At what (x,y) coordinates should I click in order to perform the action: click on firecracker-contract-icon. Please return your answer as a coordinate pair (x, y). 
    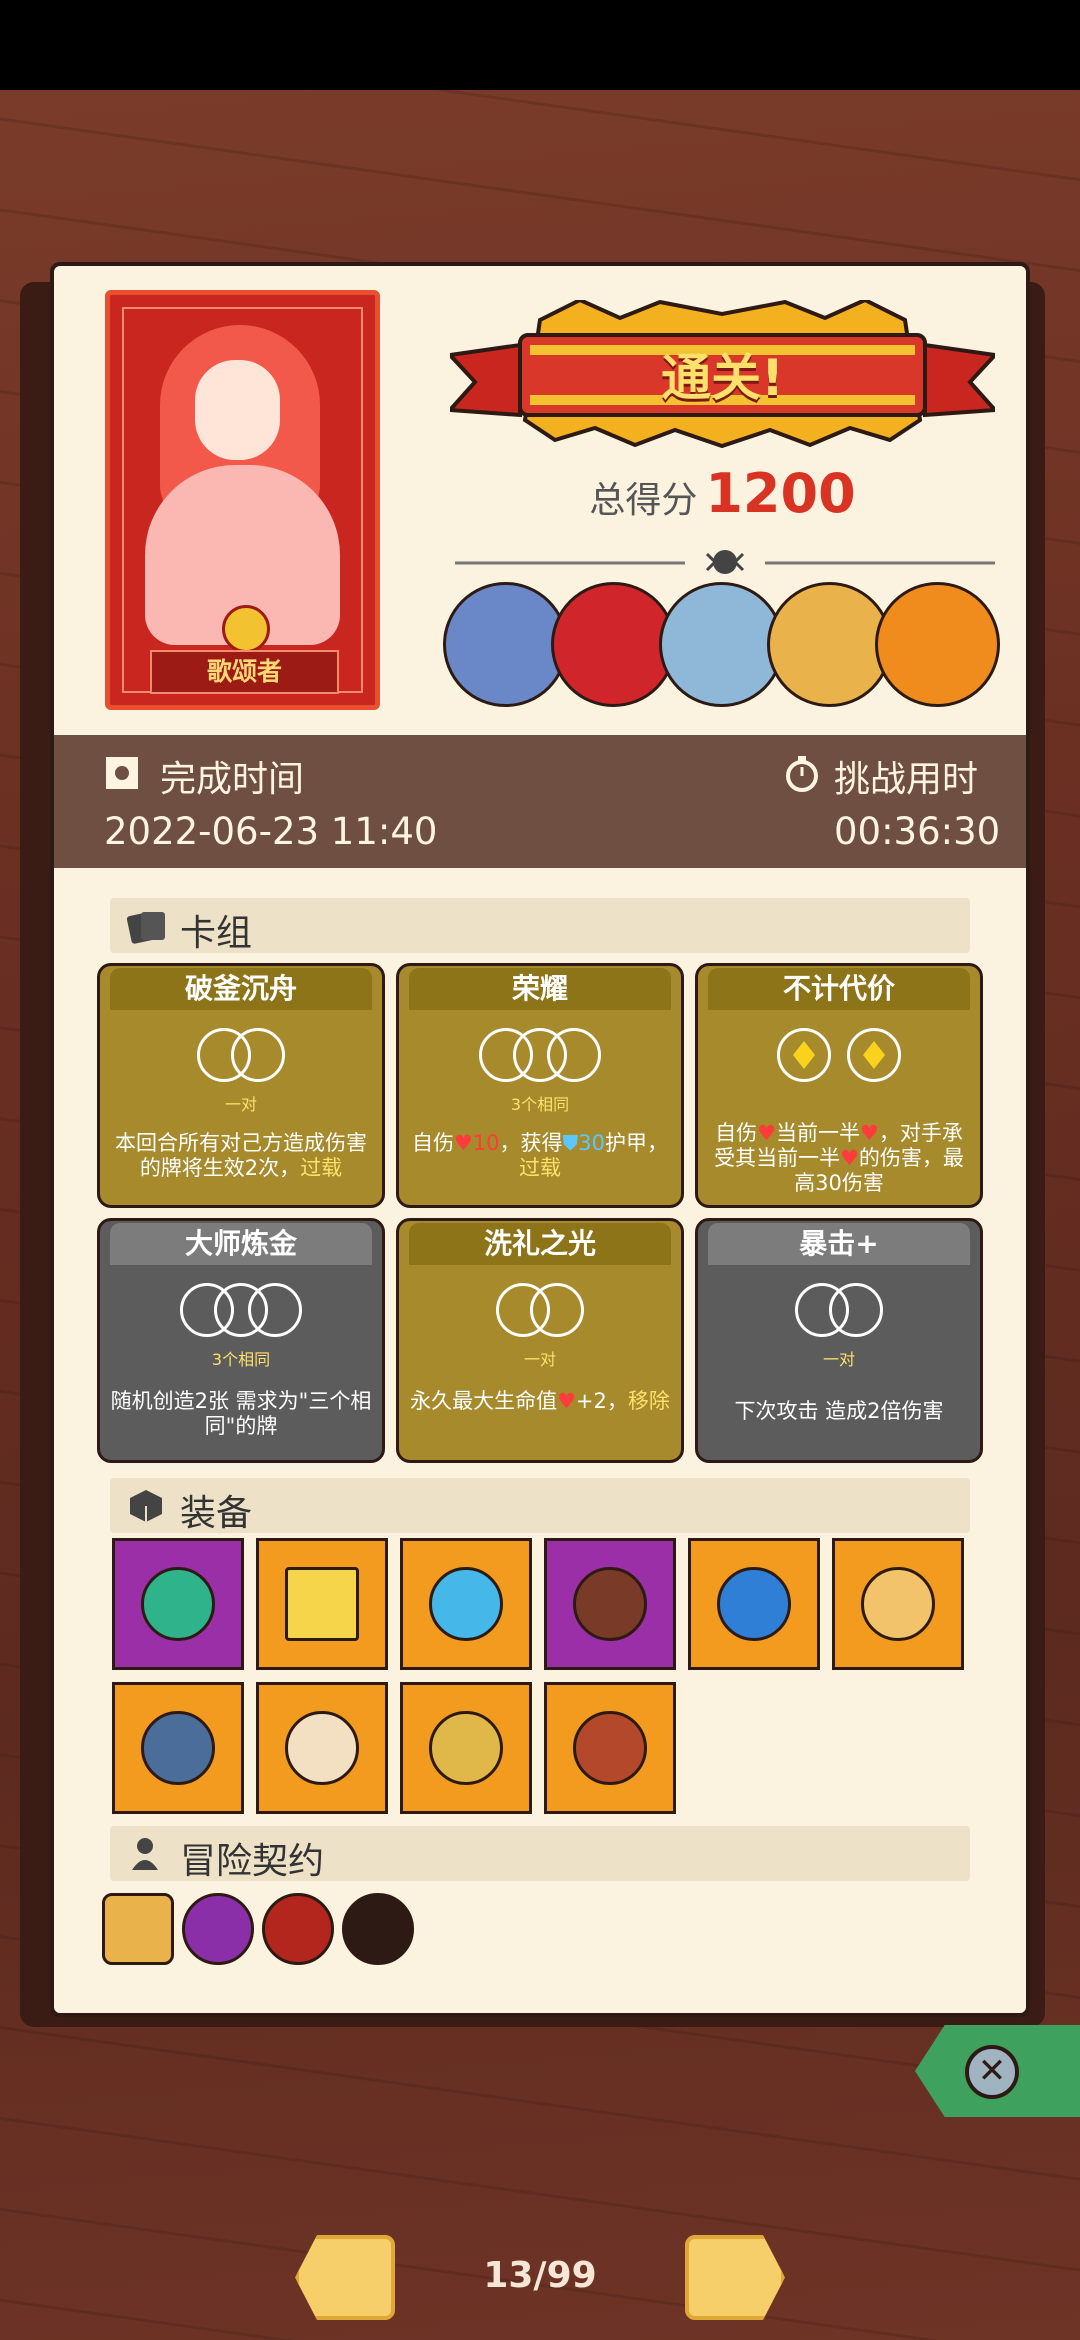
    Looking at the image, I should click on (378, 1929).